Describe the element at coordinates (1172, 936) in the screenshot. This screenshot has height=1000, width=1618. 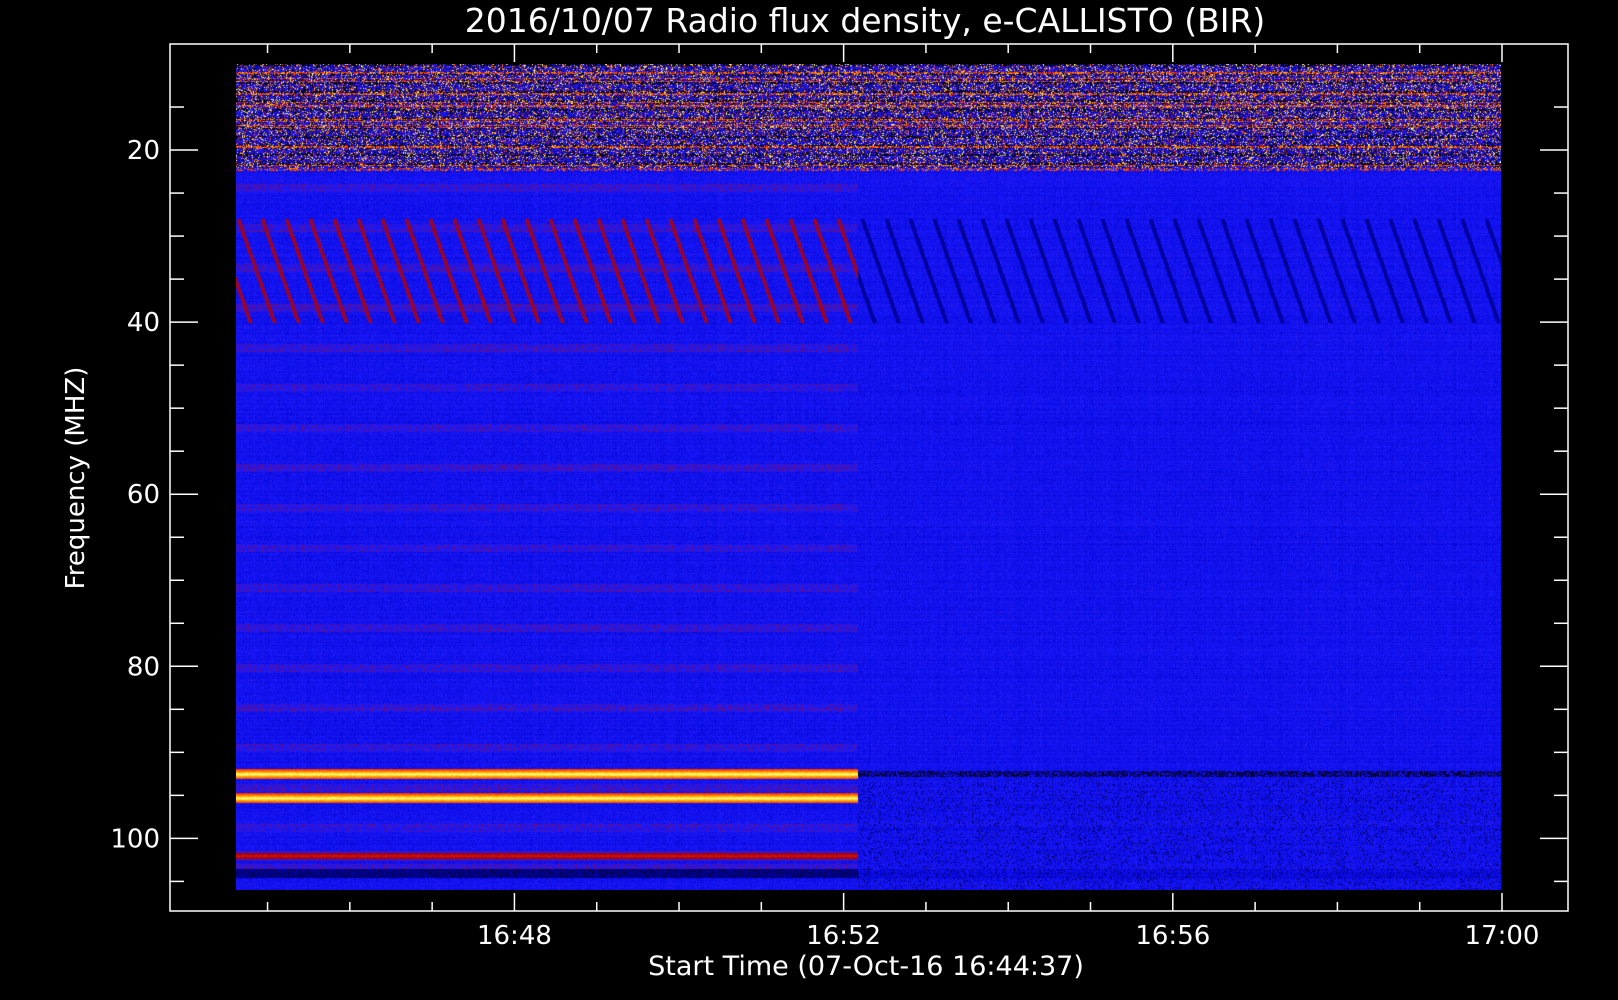
I see `x-tick-label: 16:56` at that location.